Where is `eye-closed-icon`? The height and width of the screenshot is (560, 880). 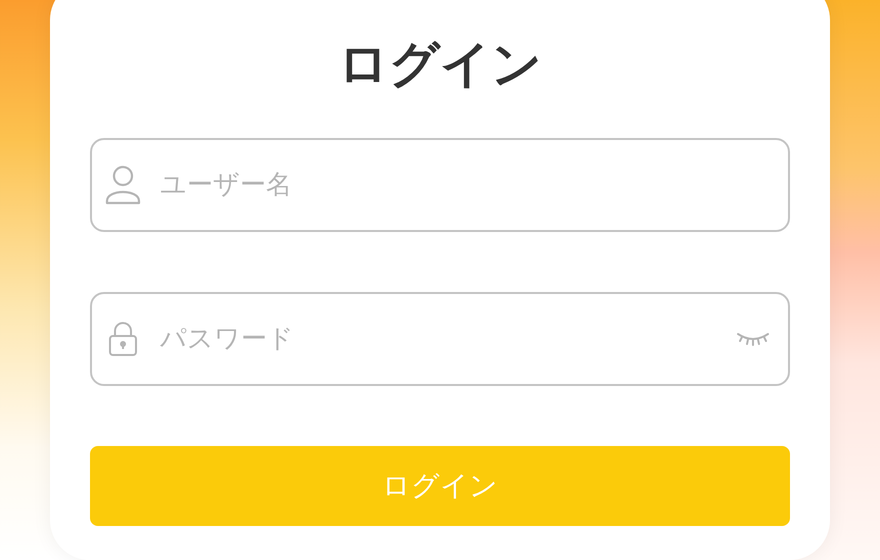
eye-closed-icon is located at coordinates (753, 339).